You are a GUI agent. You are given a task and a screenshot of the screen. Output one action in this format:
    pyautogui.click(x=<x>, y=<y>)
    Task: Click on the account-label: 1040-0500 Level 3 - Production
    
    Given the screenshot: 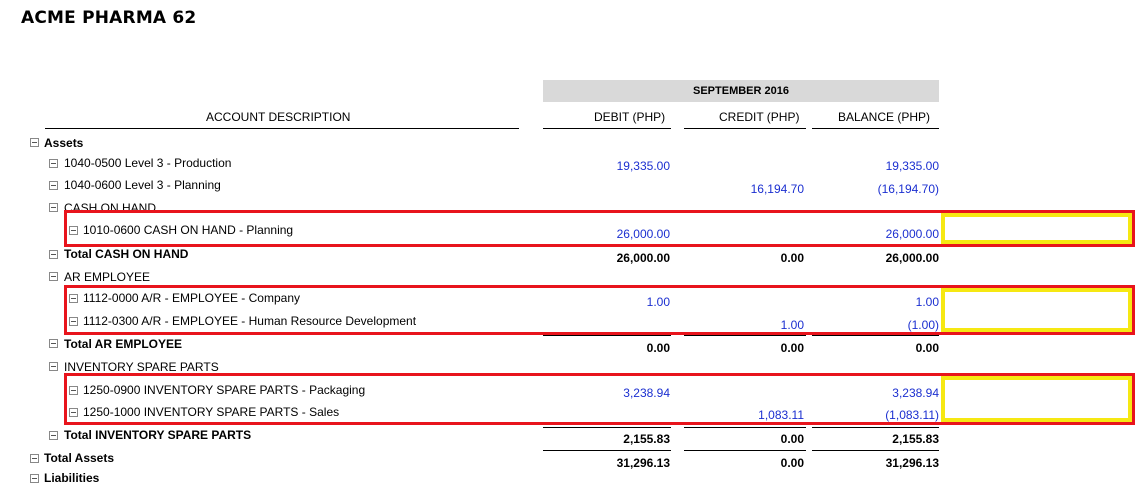 What is the action you would take?
    pyautogui.click(x=148, y=163)
    